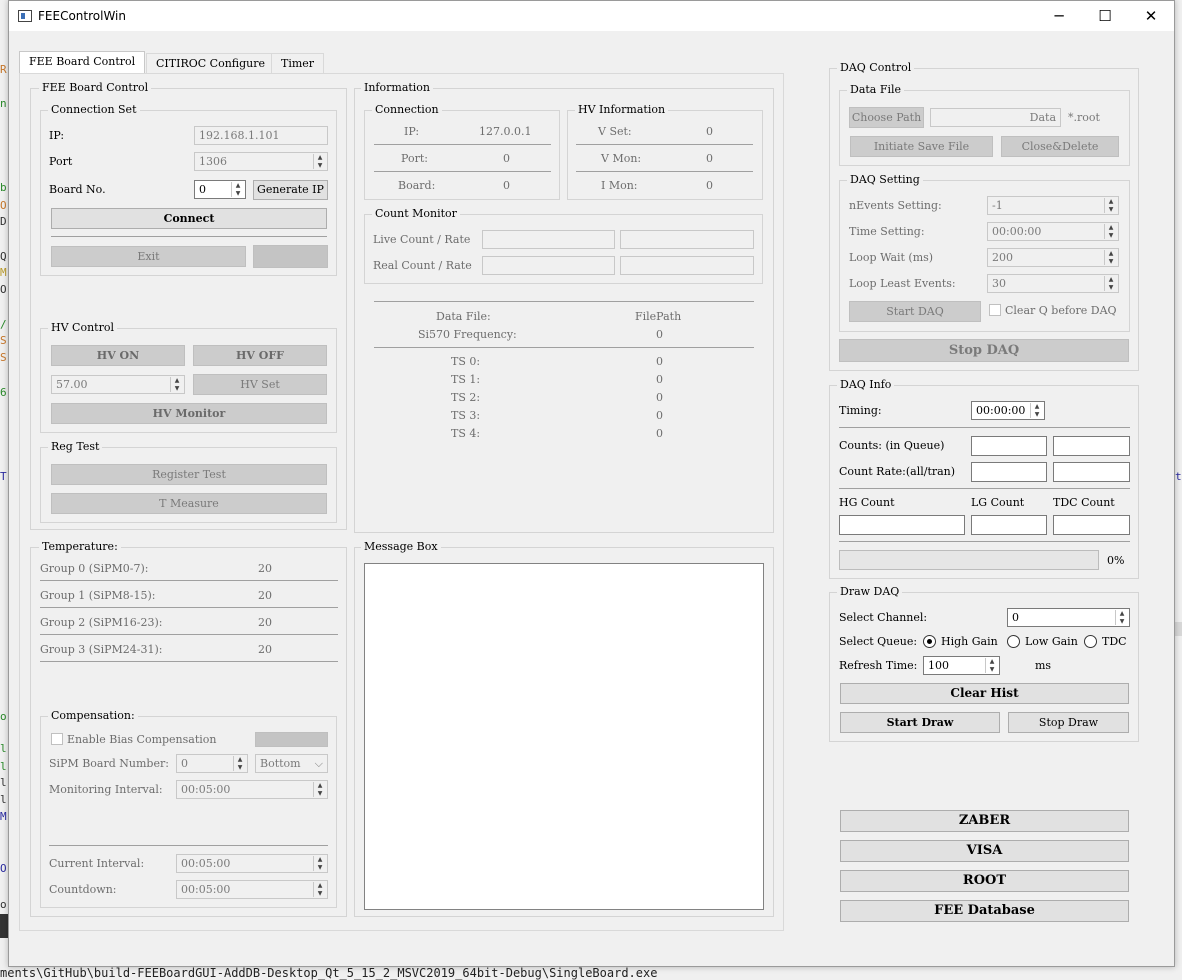 Image resolution: width=1182 pixels, height=980 pixels. What do you see at coordinates (886, 117) in the screenshot?
I see `choose-path-button: Choose Path` at bounding box center [886, 117].